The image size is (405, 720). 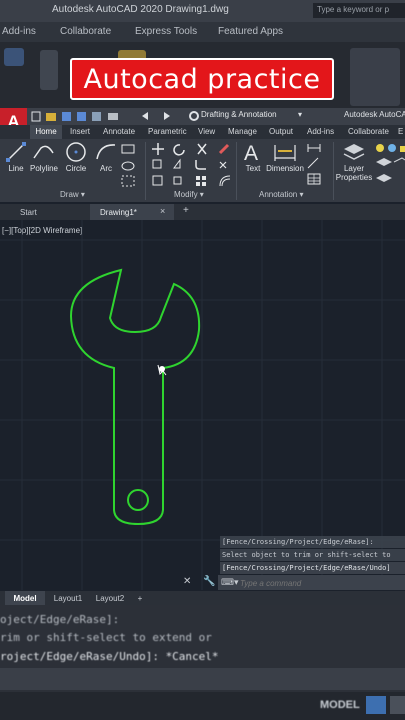 I want to click on new-tab-button: +, so click(x=186, y=210).